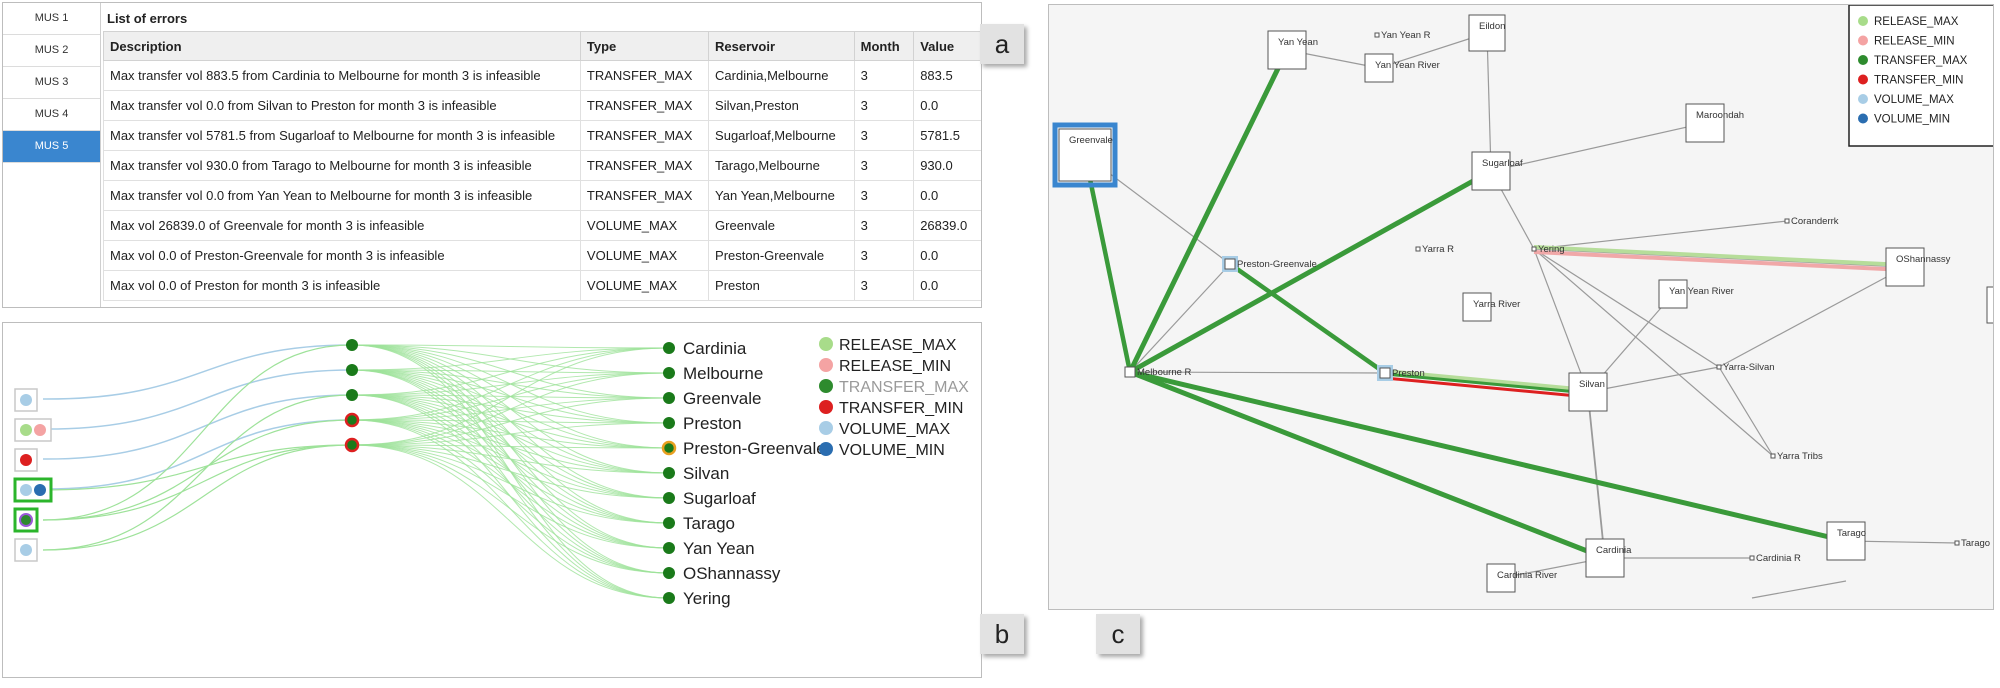 The image size is (2000, 688). I want to click on reservoir-label: Sugarloaf, so click(719, 498).